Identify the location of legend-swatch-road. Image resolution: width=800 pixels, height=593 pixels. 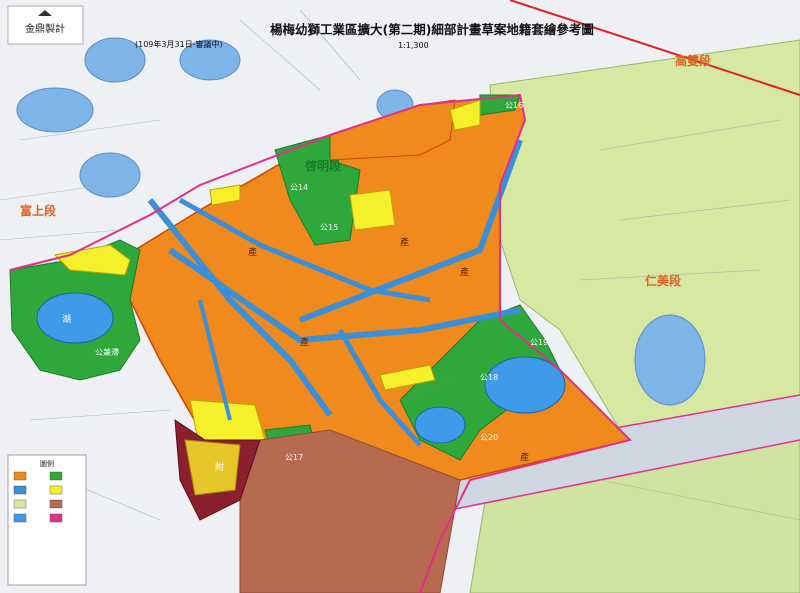
(20, 490).